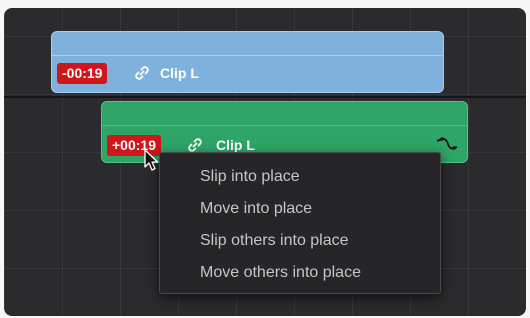  What do you see at coordinates (447, 144) in the screenshot?
I see `curve-icon` at bounding box center [447, 144].